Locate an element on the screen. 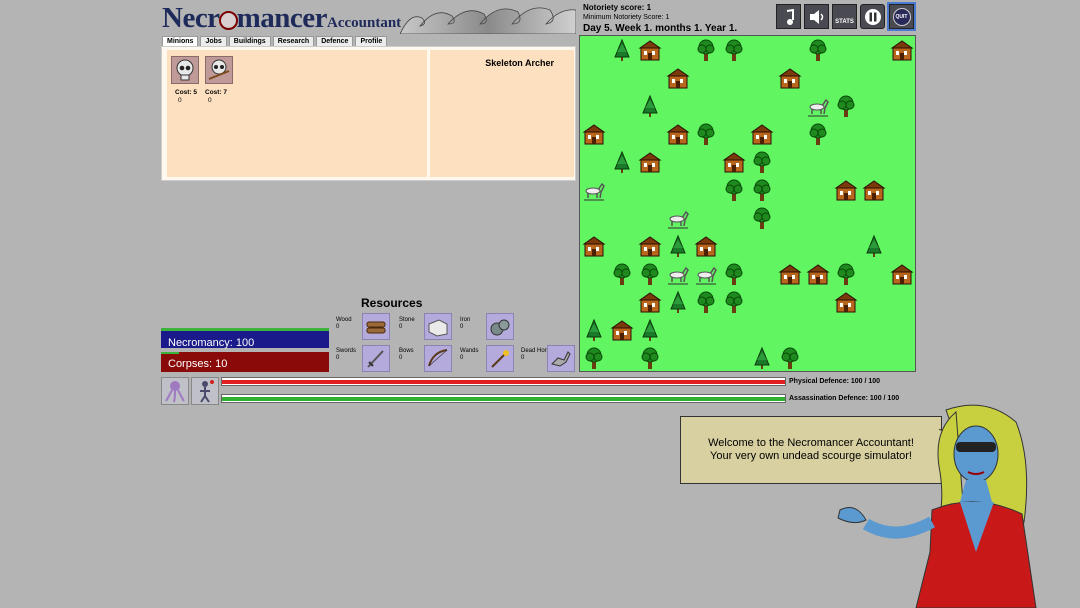 This screenshot has height=608, width=1080. assassination-defence-bar is located at coordinates (503, 398).